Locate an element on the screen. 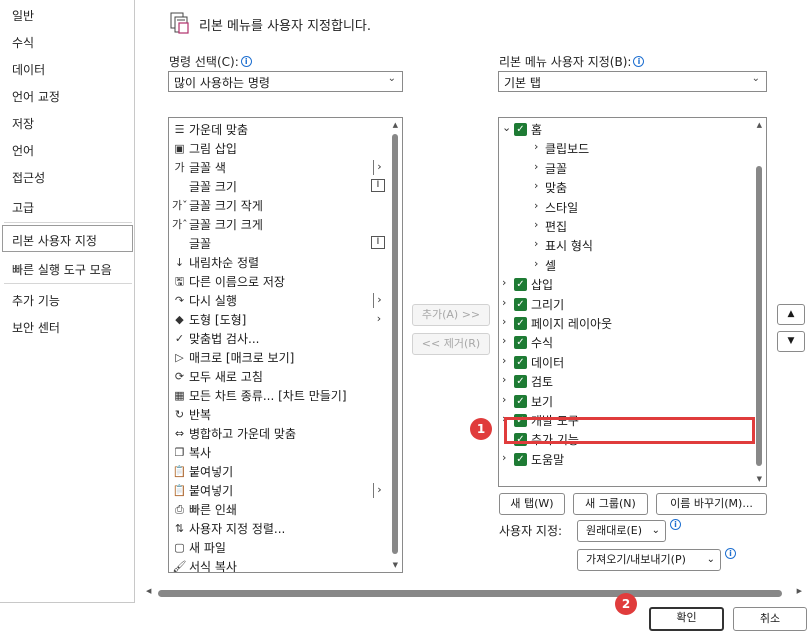 Image resolution: width=810 pixels, height=632 pixels. command-item: 🖫 다른 이름으로 저장 is located at coordinates (278, 281).